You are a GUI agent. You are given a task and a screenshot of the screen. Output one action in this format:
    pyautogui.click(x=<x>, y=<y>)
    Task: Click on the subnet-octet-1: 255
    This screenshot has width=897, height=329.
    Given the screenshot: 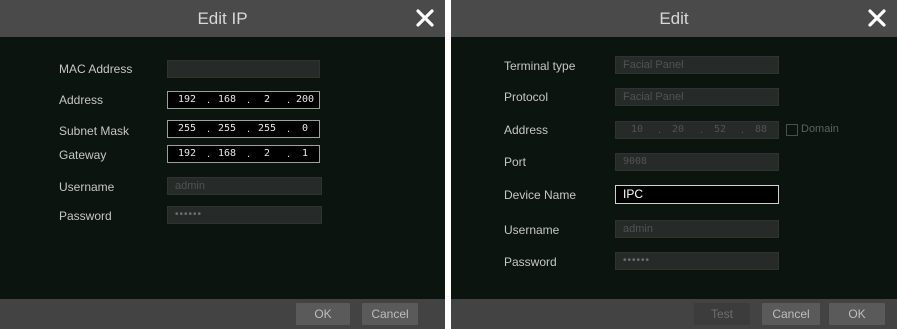 What is the action you would take?
    pyautogui.click(x=187, y=129)
    